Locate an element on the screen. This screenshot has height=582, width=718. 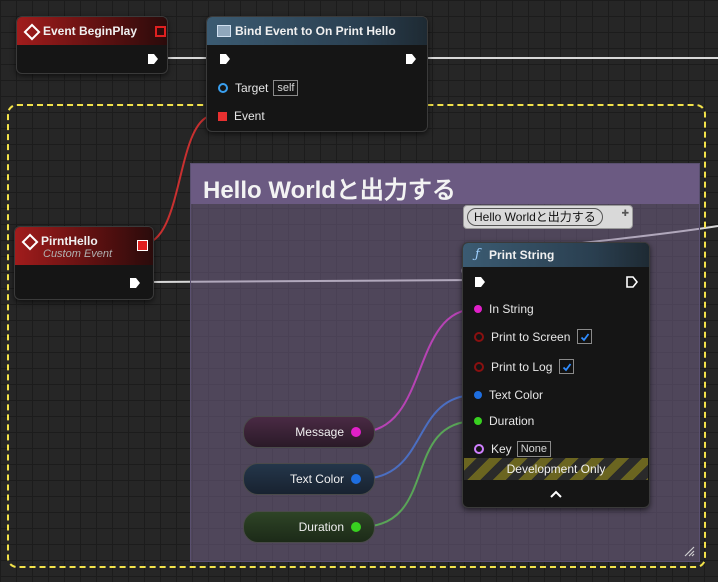
target-pin-row: Target self is located at coordinates (258, 88).